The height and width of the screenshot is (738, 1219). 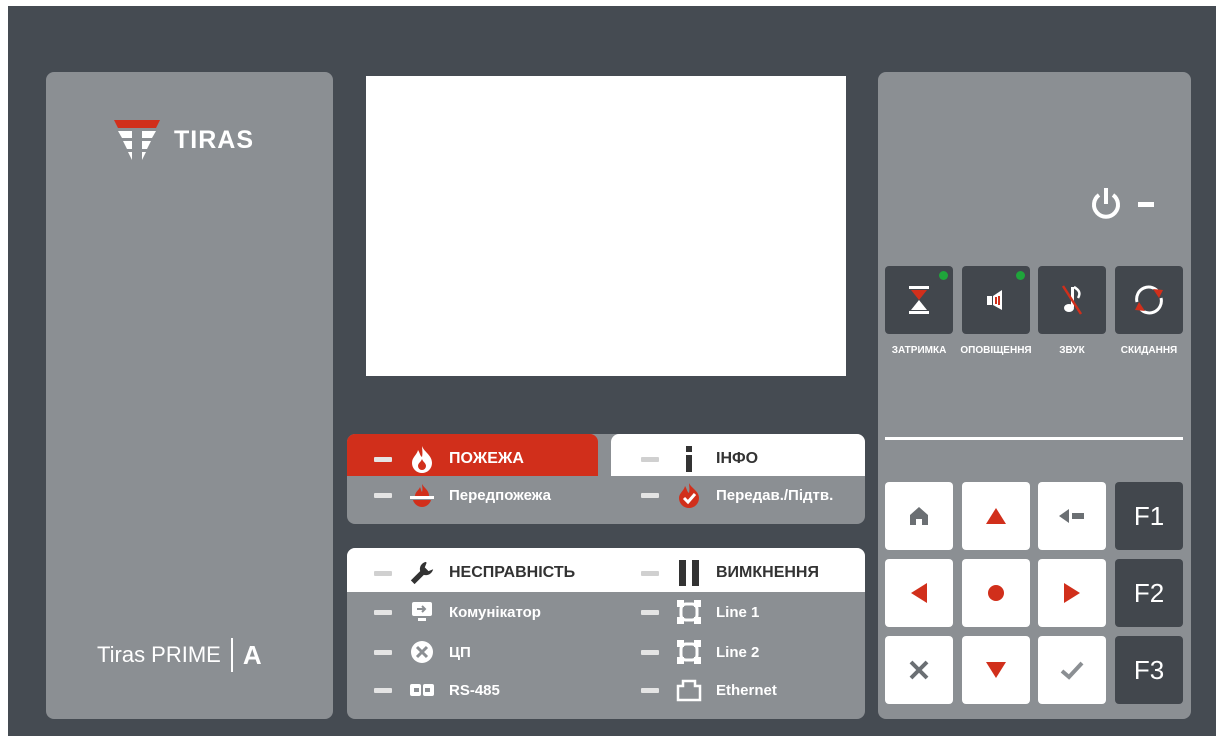 I want to click on transfer-label: Передав./Підтв., so click(x=775, y=495).